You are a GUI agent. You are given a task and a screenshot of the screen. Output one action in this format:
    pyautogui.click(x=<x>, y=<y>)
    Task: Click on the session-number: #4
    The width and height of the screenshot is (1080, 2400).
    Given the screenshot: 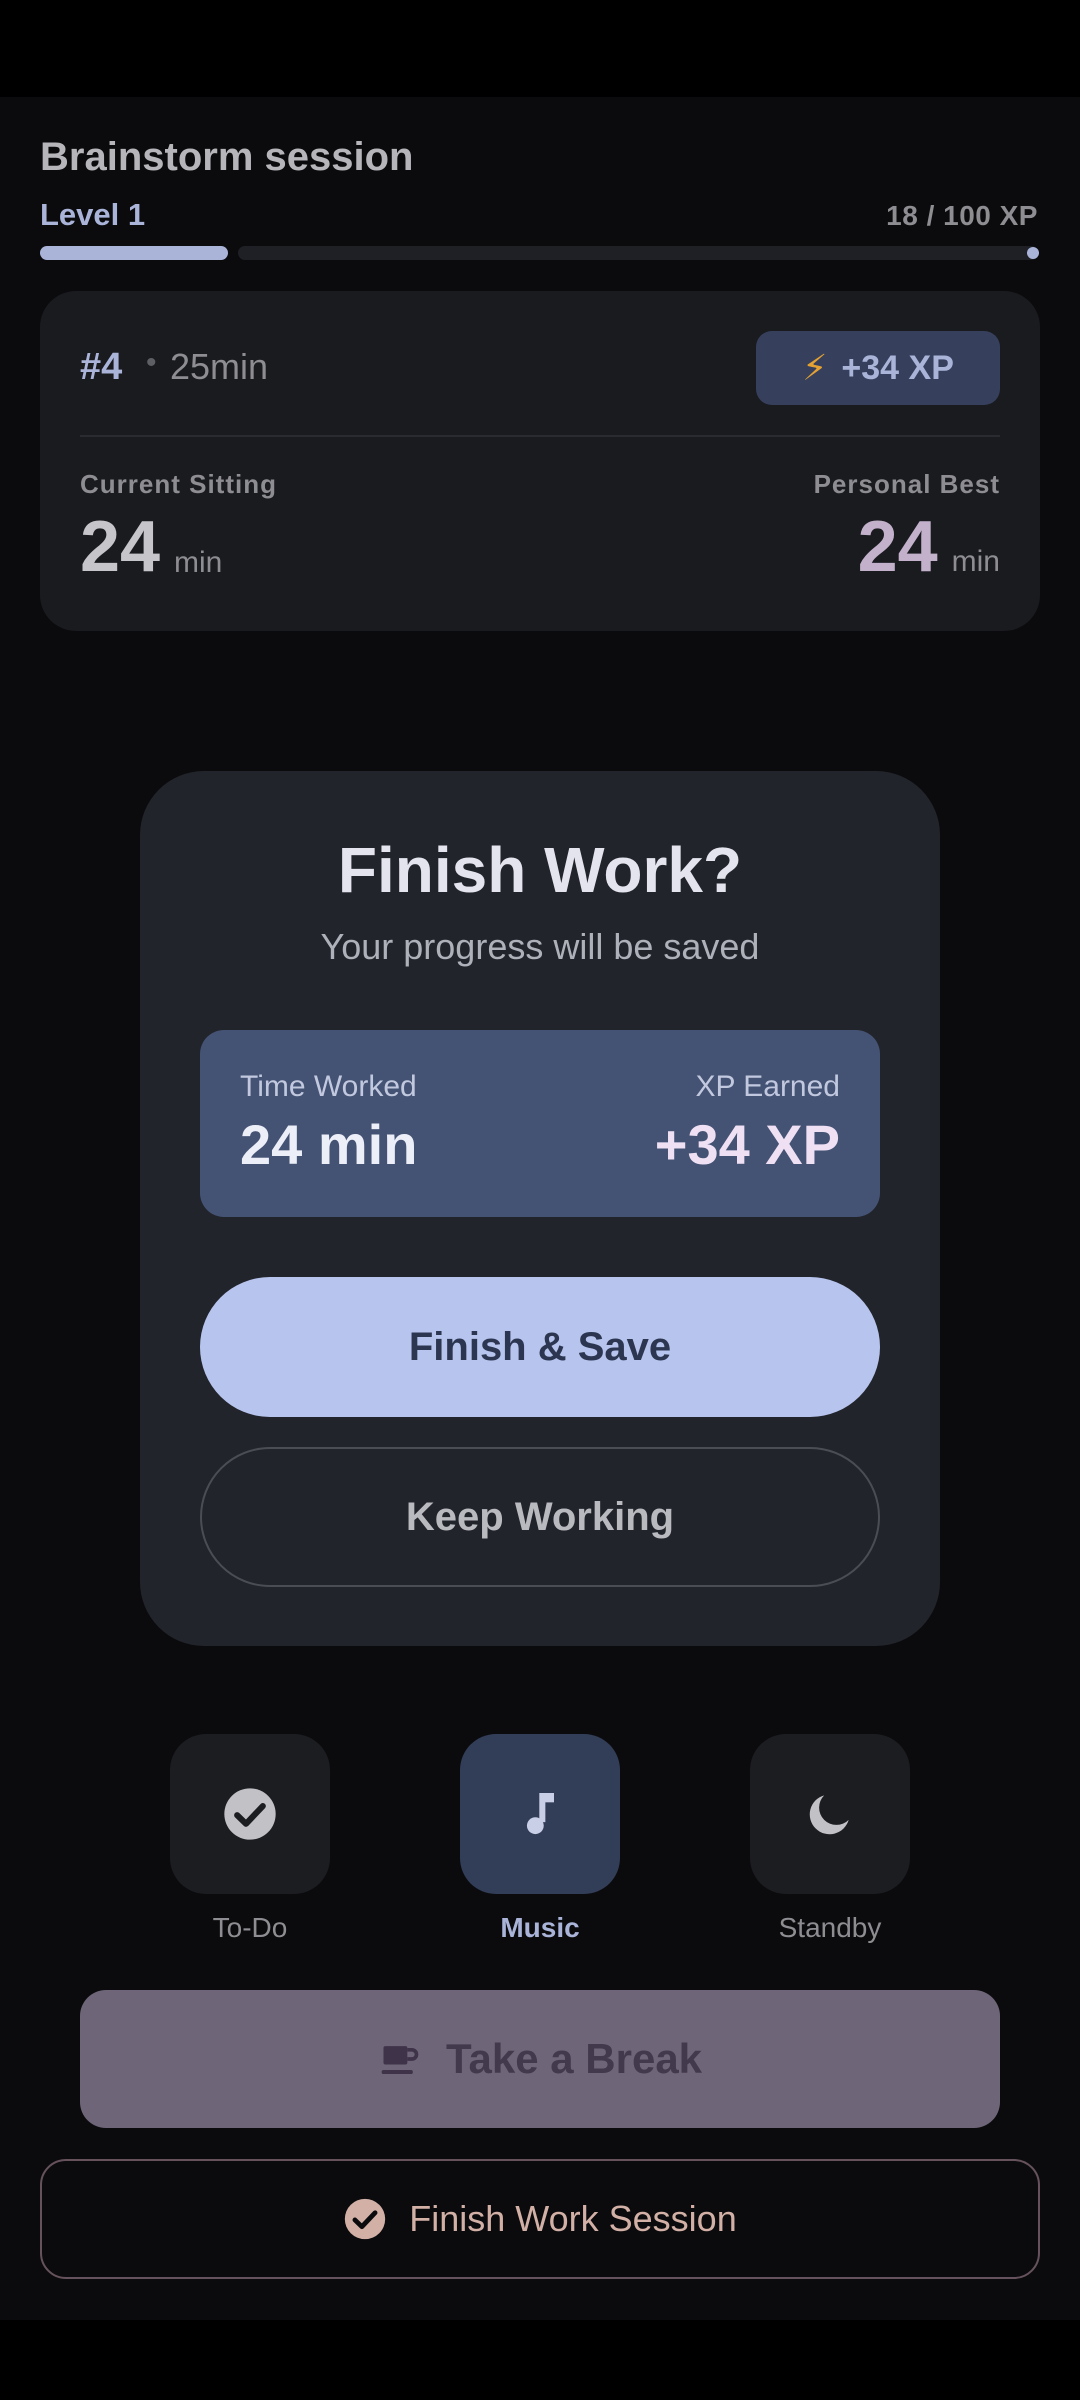 What is the action you would take?
    pyautogui.click(x=101, y=367)
    